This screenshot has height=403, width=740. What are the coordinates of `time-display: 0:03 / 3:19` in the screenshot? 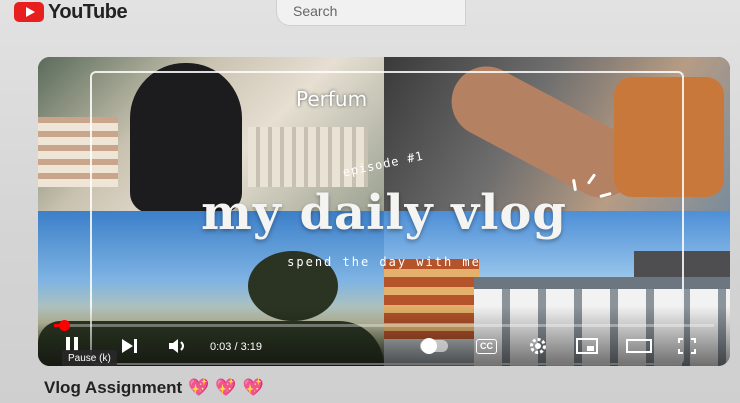 It's located at (236, 347).